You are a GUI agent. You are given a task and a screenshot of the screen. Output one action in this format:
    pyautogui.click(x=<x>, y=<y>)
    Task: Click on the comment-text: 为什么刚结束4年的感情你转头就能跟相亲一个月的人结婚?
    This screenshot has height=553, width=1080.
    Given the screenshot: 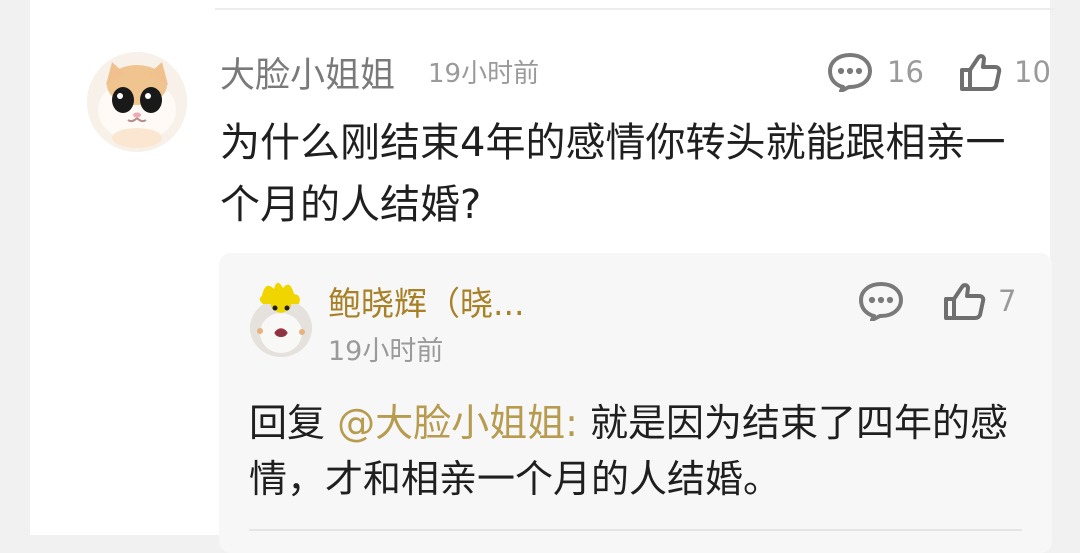 What is the action you would take?
    pyautogui.click(x=613, y=174)
    